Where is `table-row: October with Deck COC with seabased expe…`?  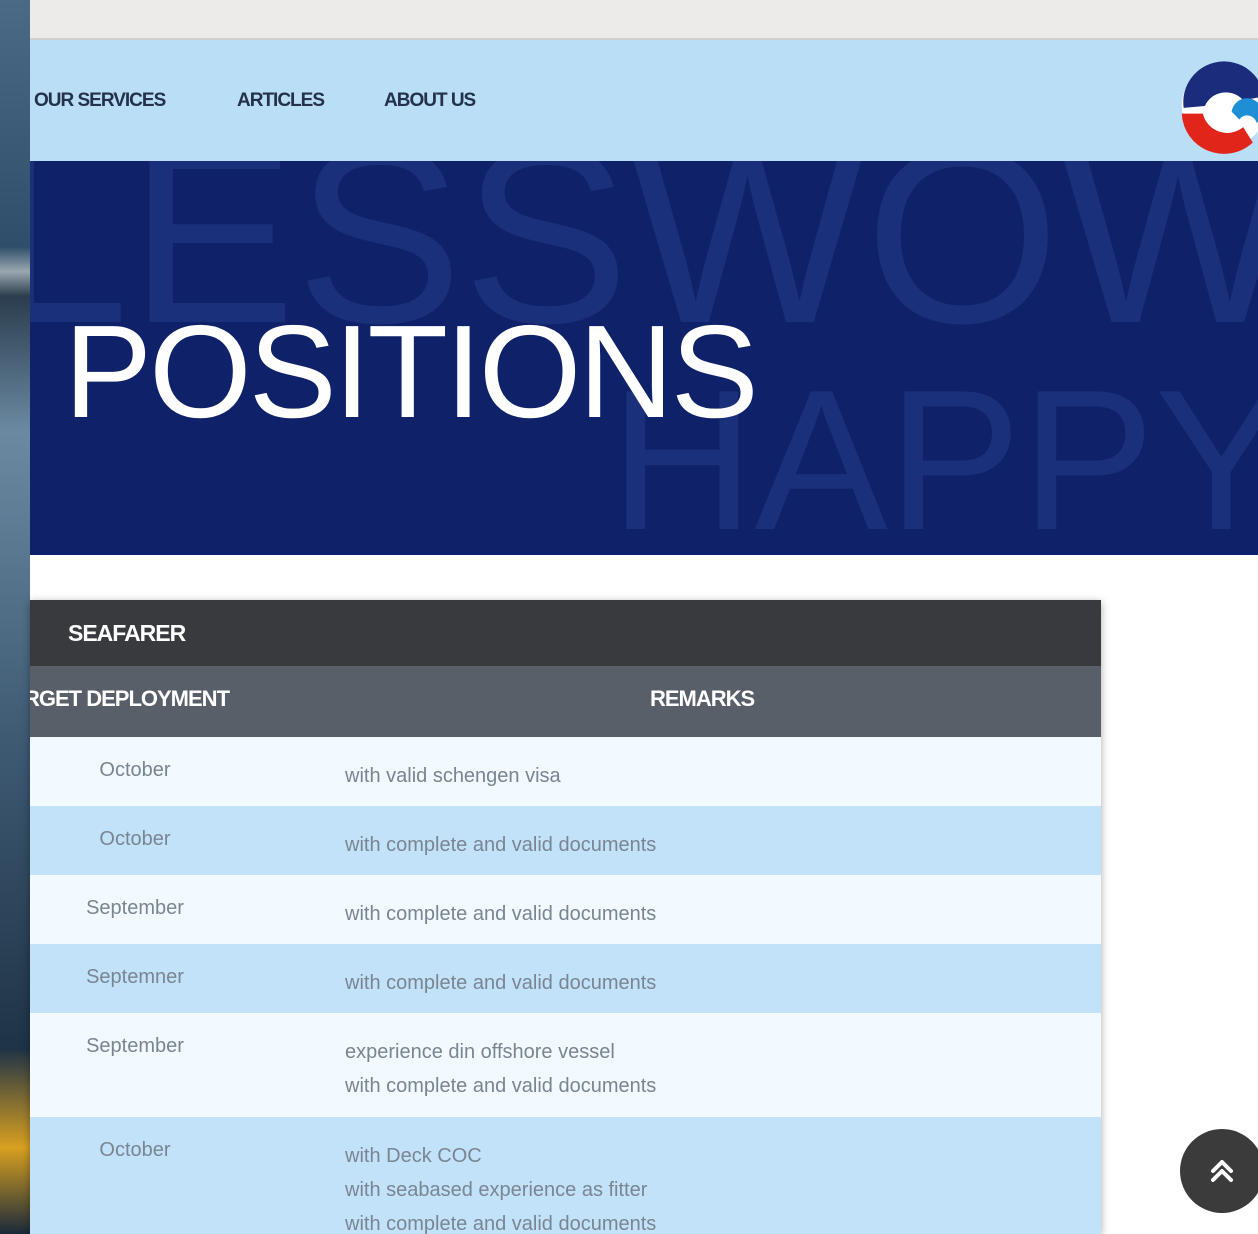 table-row: October with Deck COC with seabased expe… is located at coordinates (565, 1175).